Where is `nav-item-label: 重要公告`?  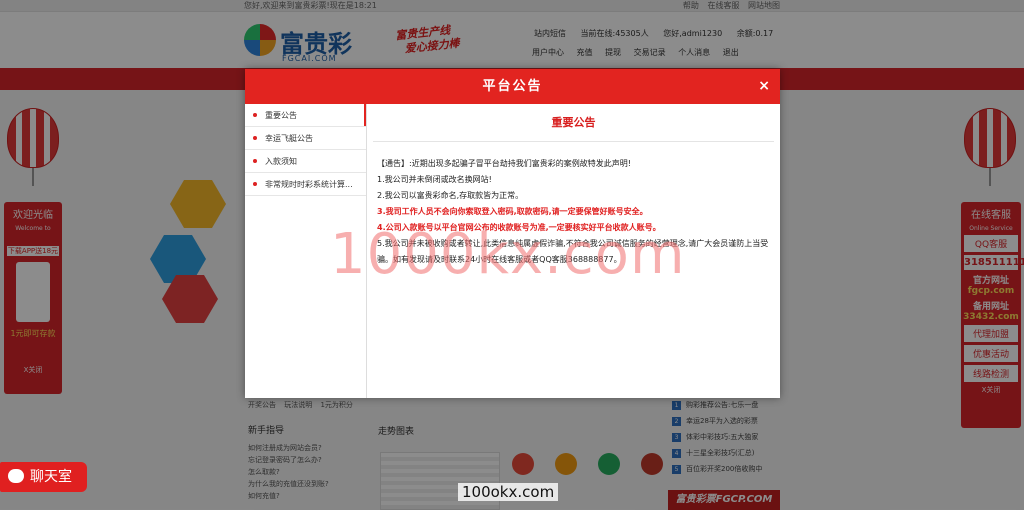 nav-item-label: 重要公告 is located at coordinates (281, 115).